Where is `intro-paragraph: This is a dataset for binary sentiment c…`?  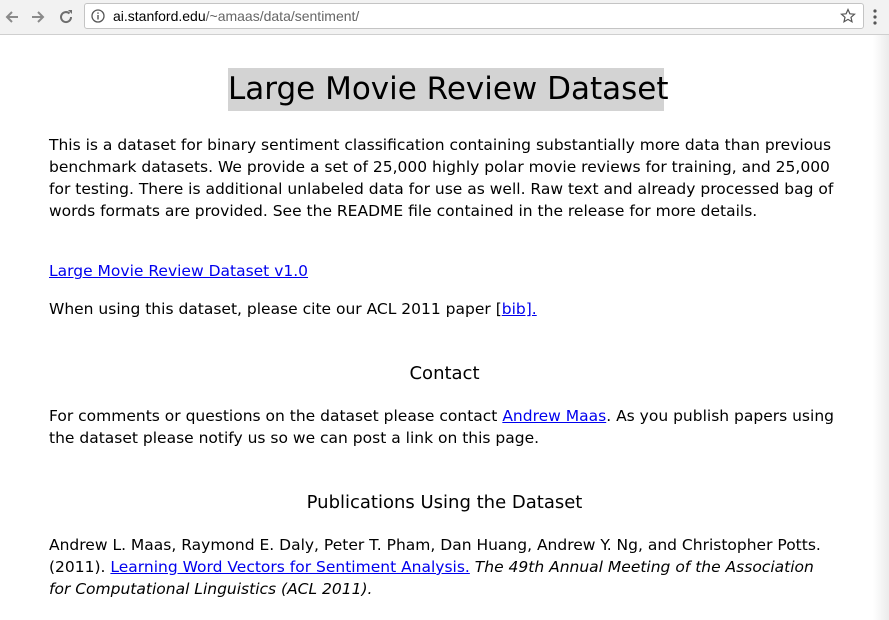
intro-paragraph: This is a dataset for binary sentiment c… is located at coordinates (441, 178).